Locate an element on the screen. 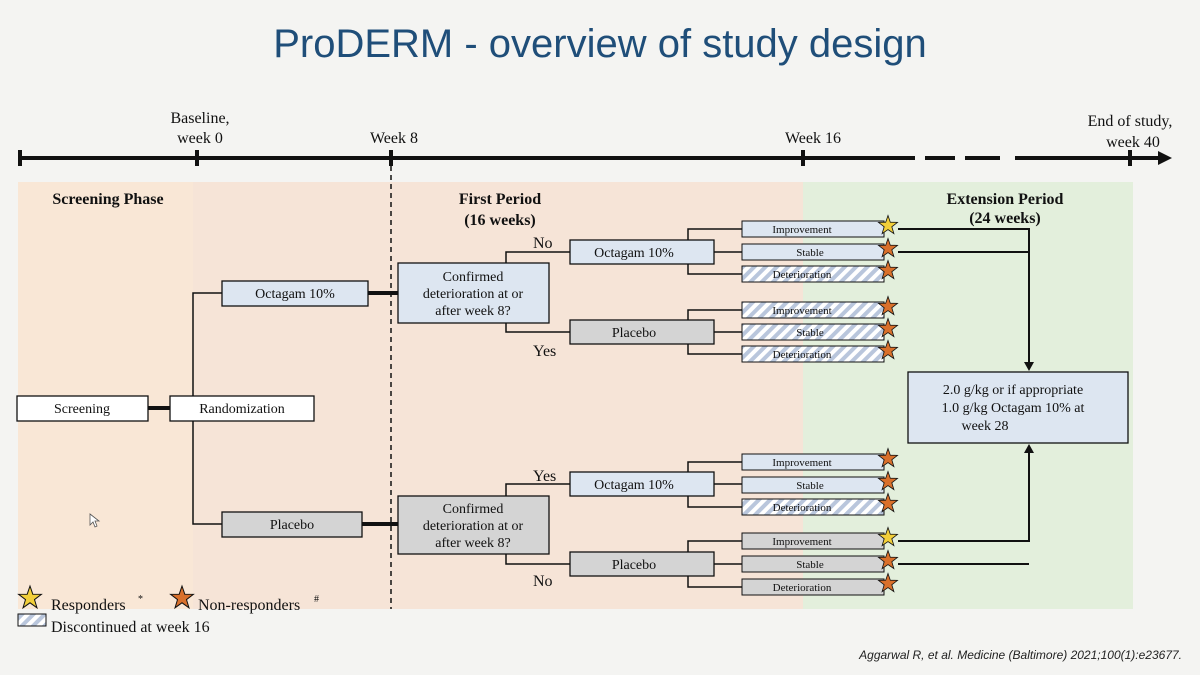 The width and height of the screenshot is (1200, 675). outcome-stable-1: Stable is located at coordinates (813, 252).